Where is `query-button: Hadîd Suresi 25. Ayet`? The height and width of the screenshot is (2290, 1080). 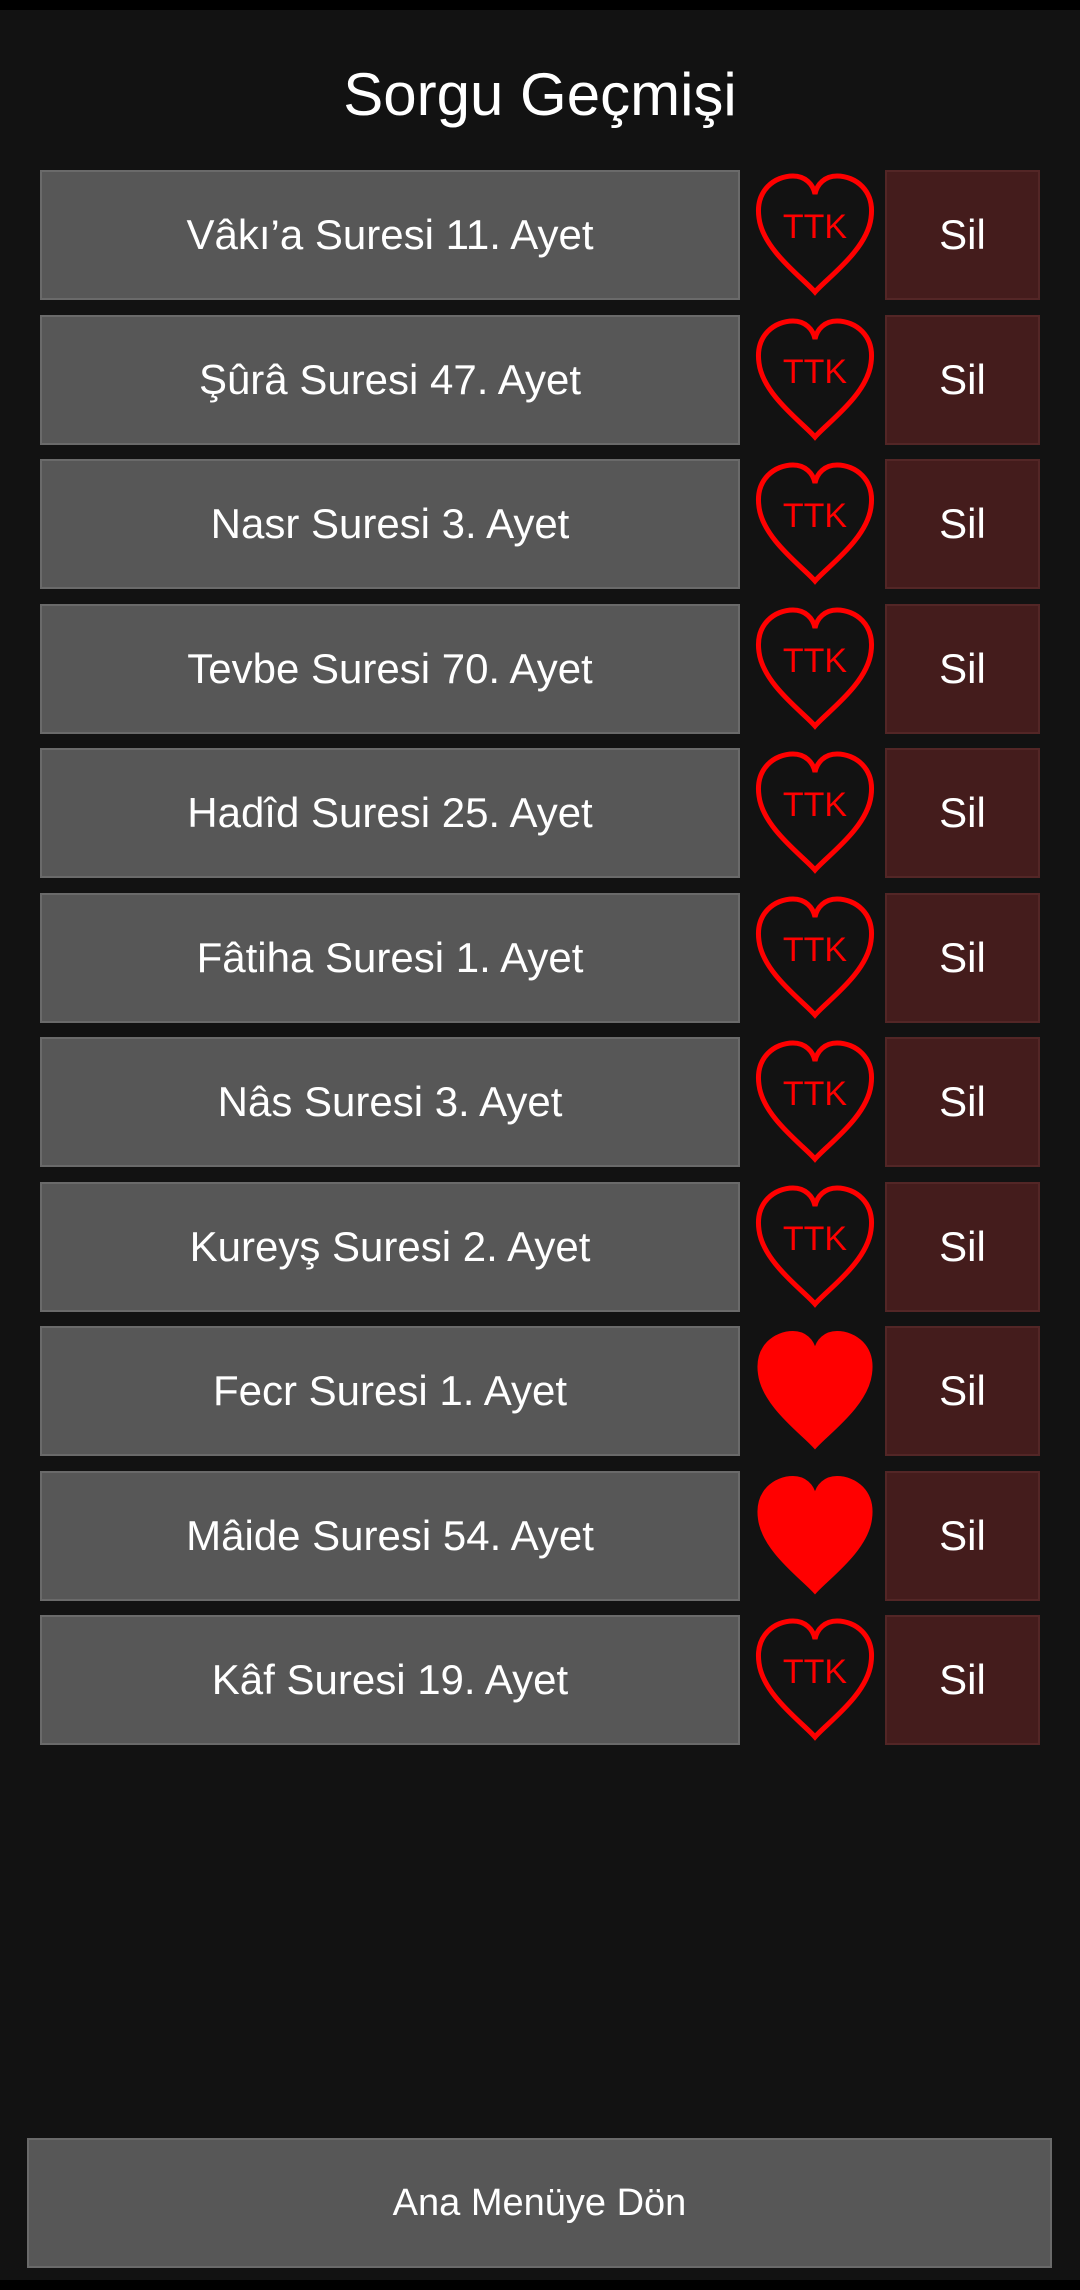
query-button: Hadîd Suresi 25. Ayet is located at coordinates (390, 813).